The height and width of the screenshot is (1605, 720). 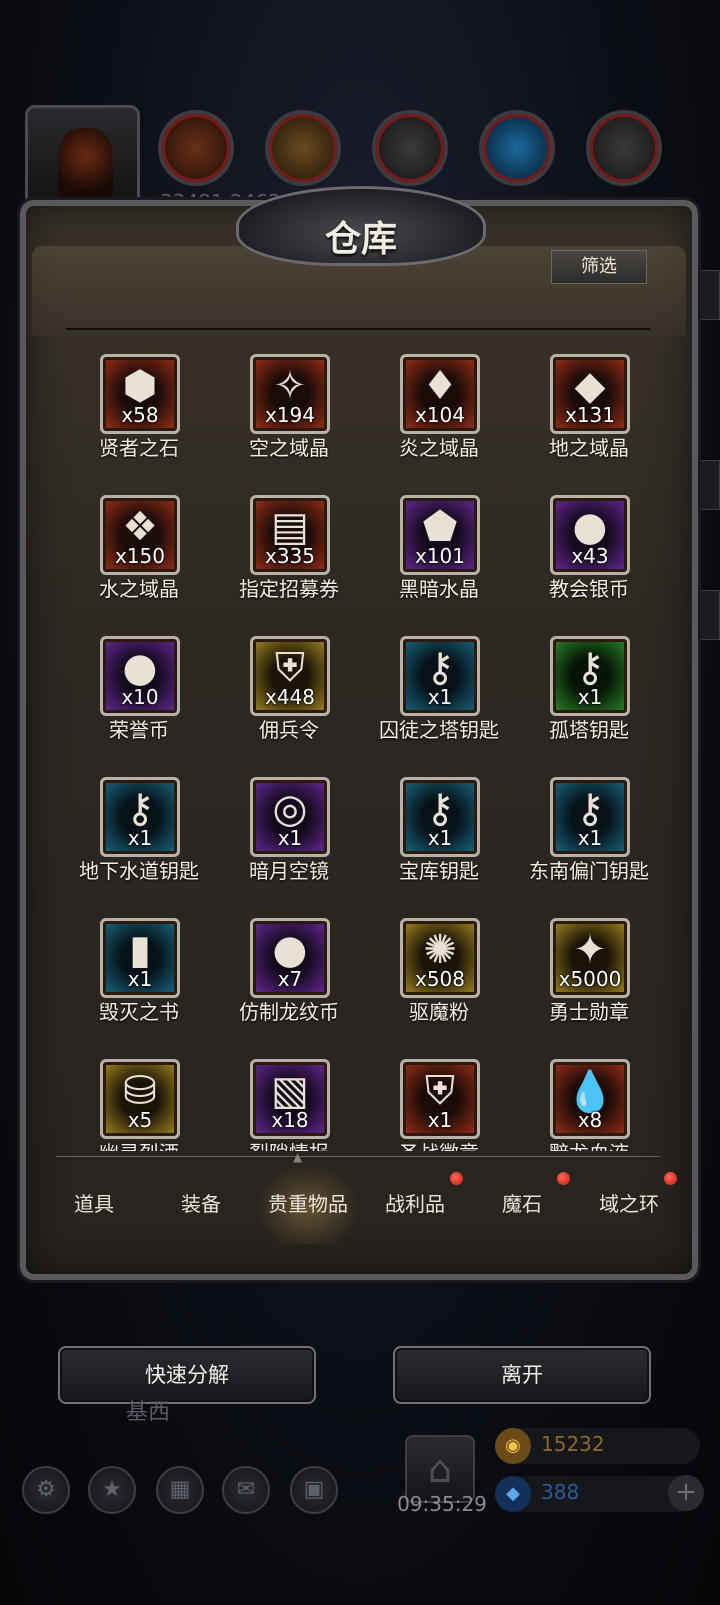 I want to click on item-tile: ▧ x18, so click(x=290, y=1099).